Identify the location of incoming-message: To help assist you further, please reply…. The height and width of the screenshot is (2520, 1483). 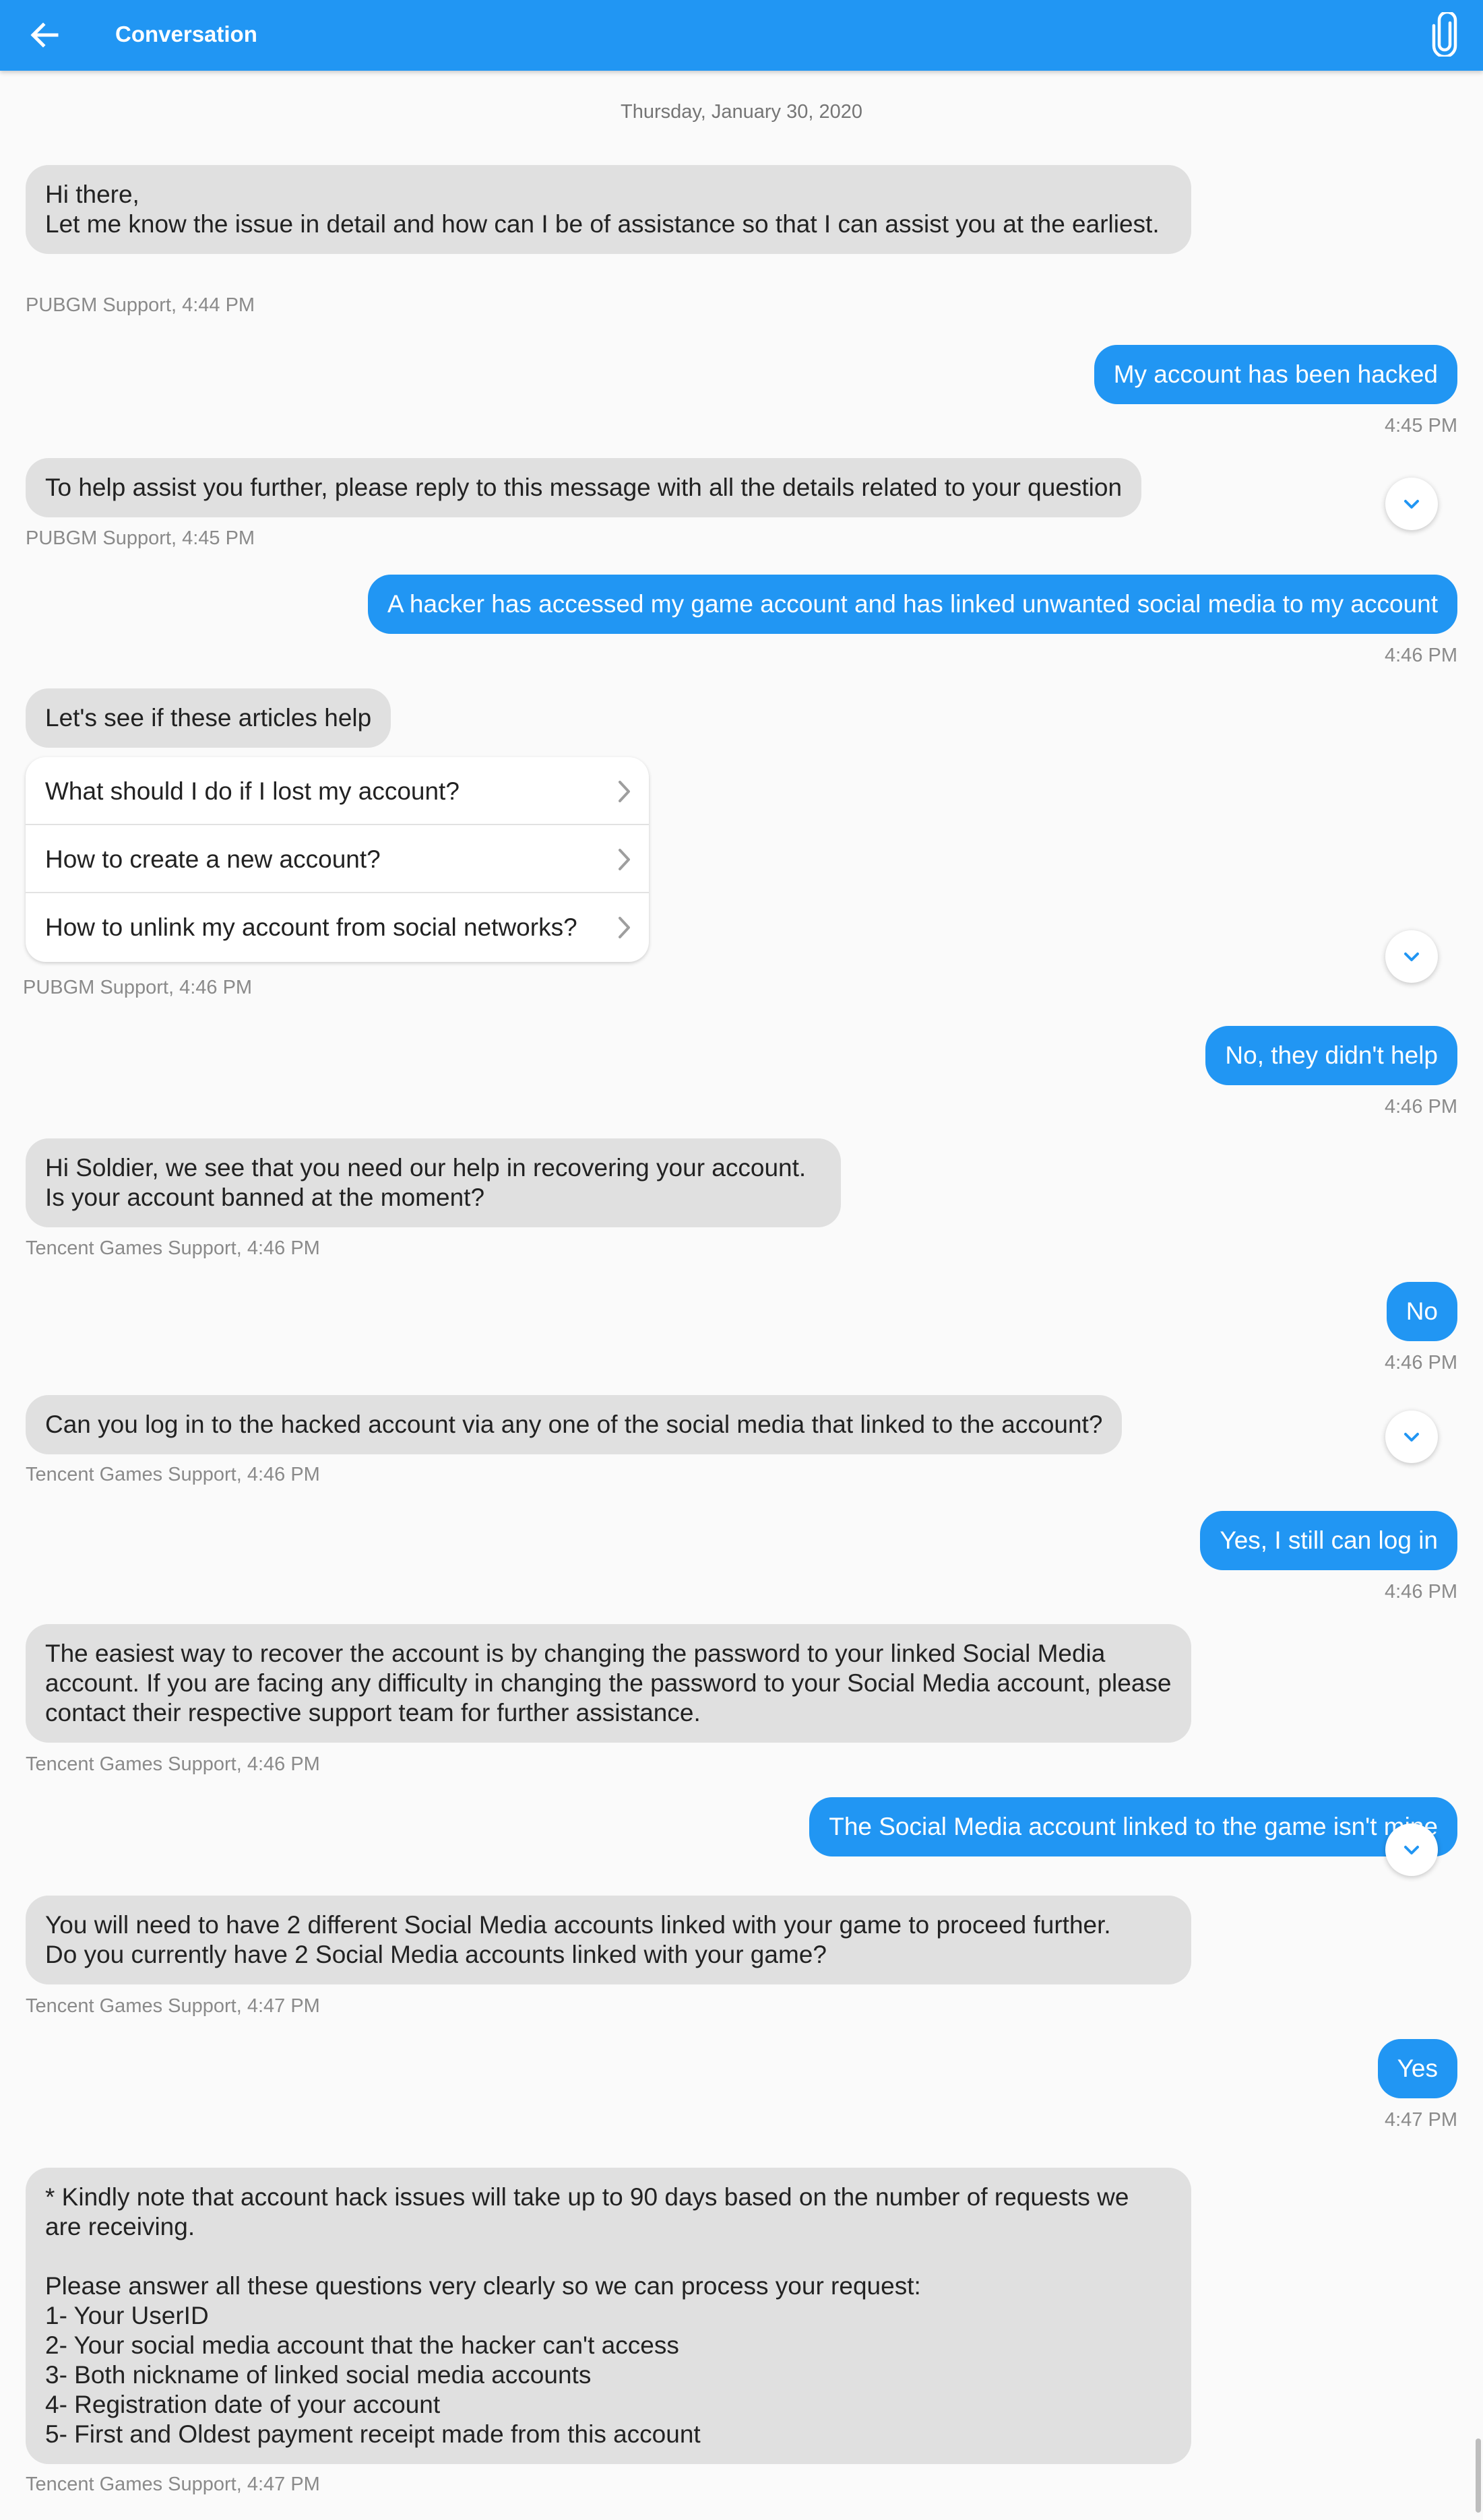
(584, 488).